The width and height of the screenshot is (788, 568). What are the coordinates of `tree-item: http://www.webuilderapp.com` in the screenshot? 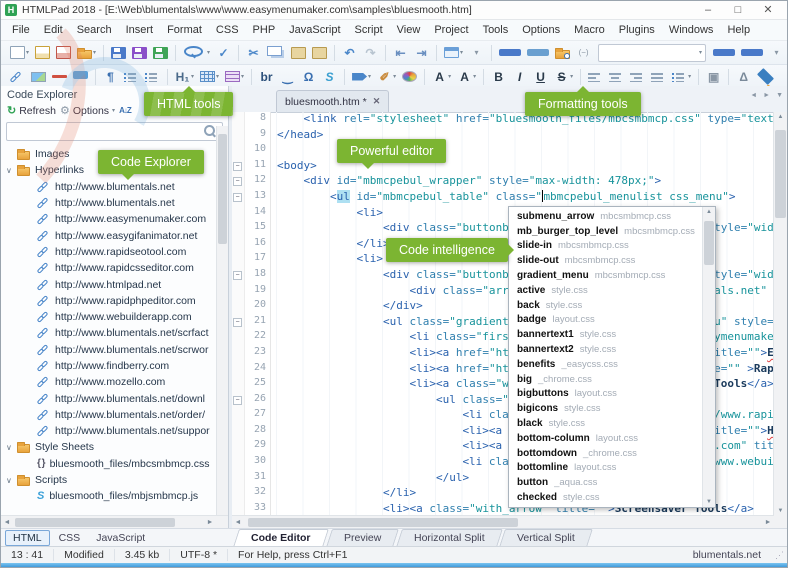 It's located at (114, 317).